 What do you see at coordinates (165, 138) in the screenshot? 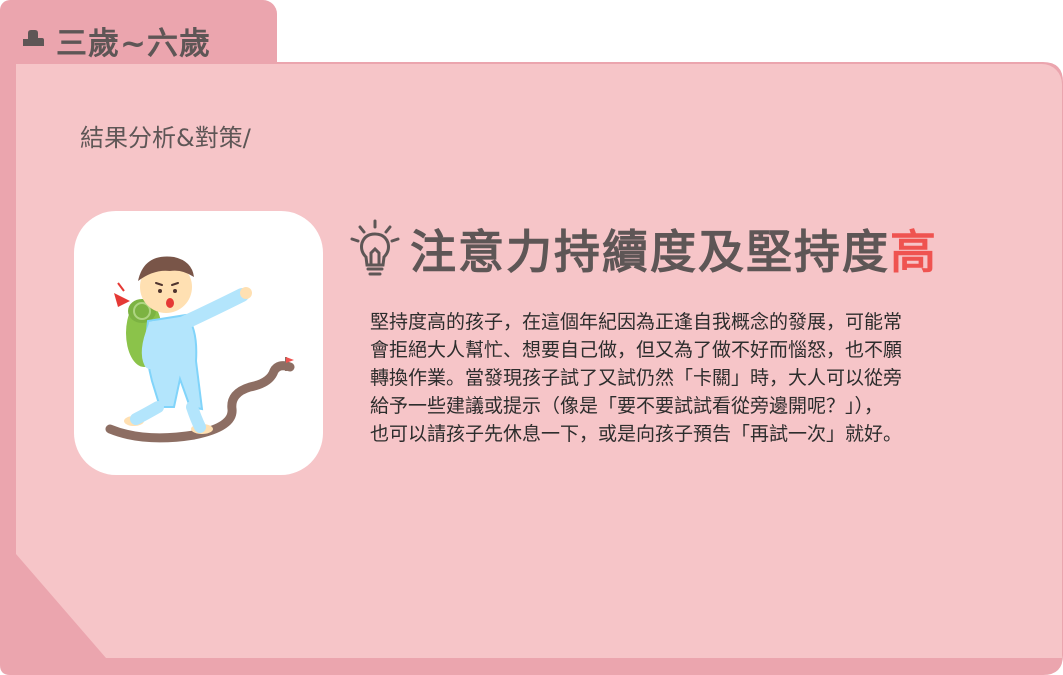
I see `section-subtitle: 結果分析&對策/` at bounding box center [165, 138].